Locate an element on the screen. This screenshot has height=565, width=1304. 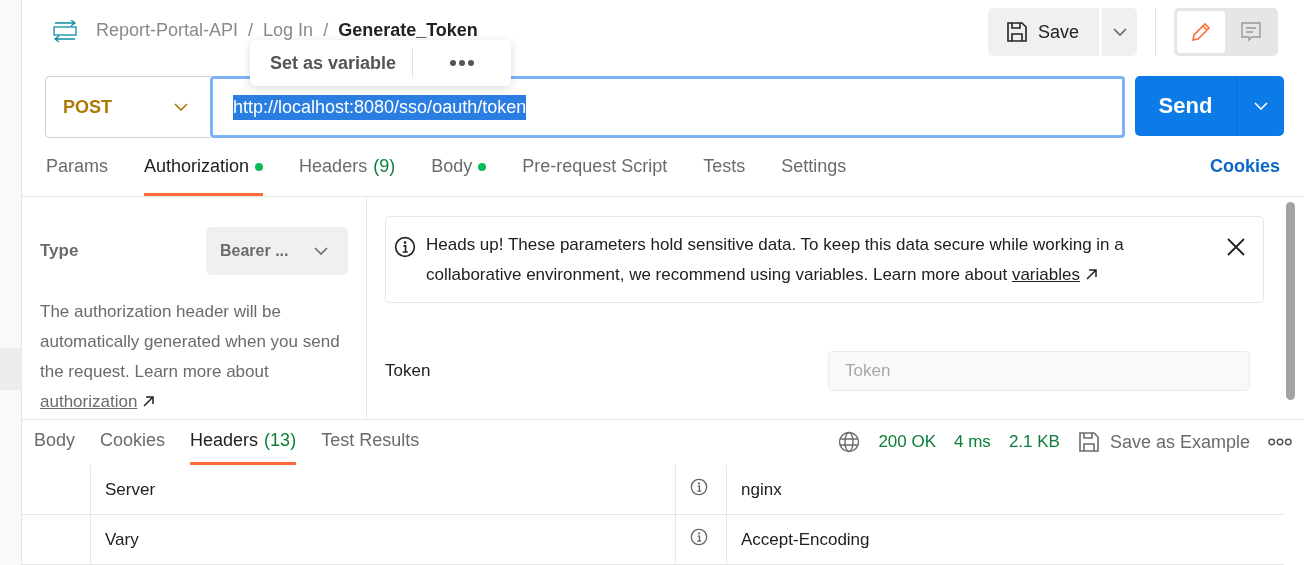
edit-mode-button is located at coordinates (1201, 32).